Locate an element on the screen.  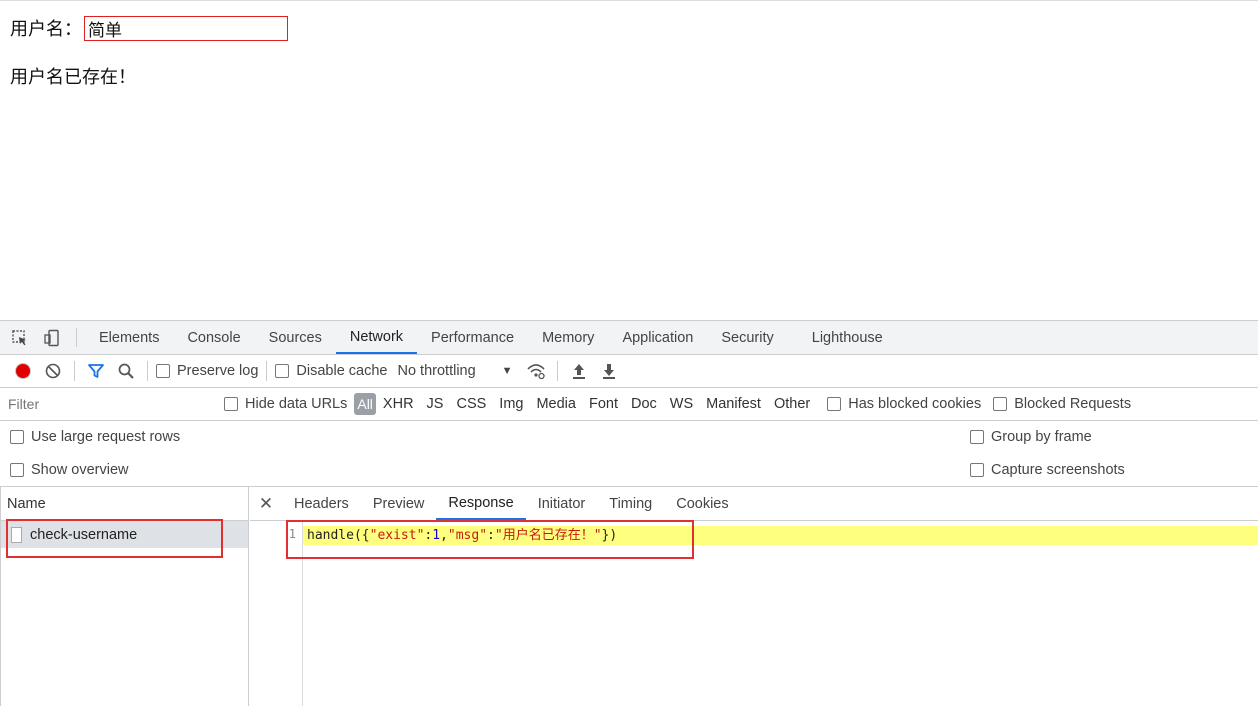
group-by-frame-checkbox: Group by frame is located at coordinates (1031, 437).